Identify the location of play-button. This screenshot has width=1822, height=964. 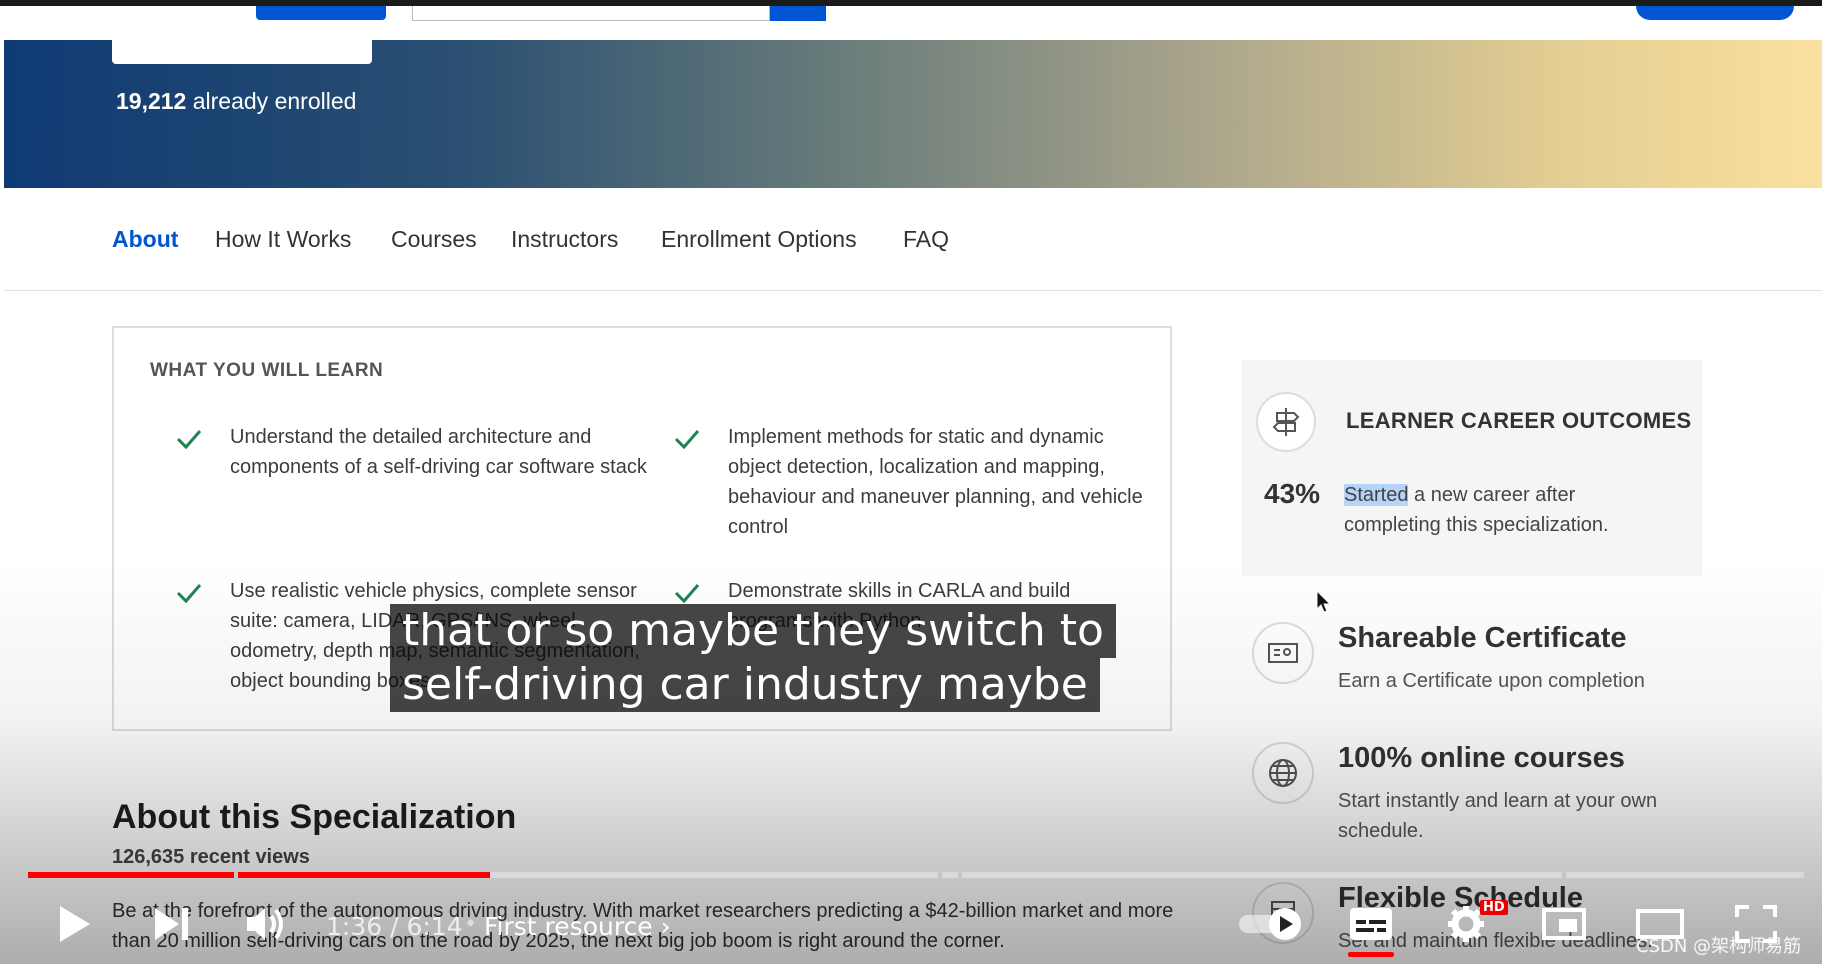
(74, 924).